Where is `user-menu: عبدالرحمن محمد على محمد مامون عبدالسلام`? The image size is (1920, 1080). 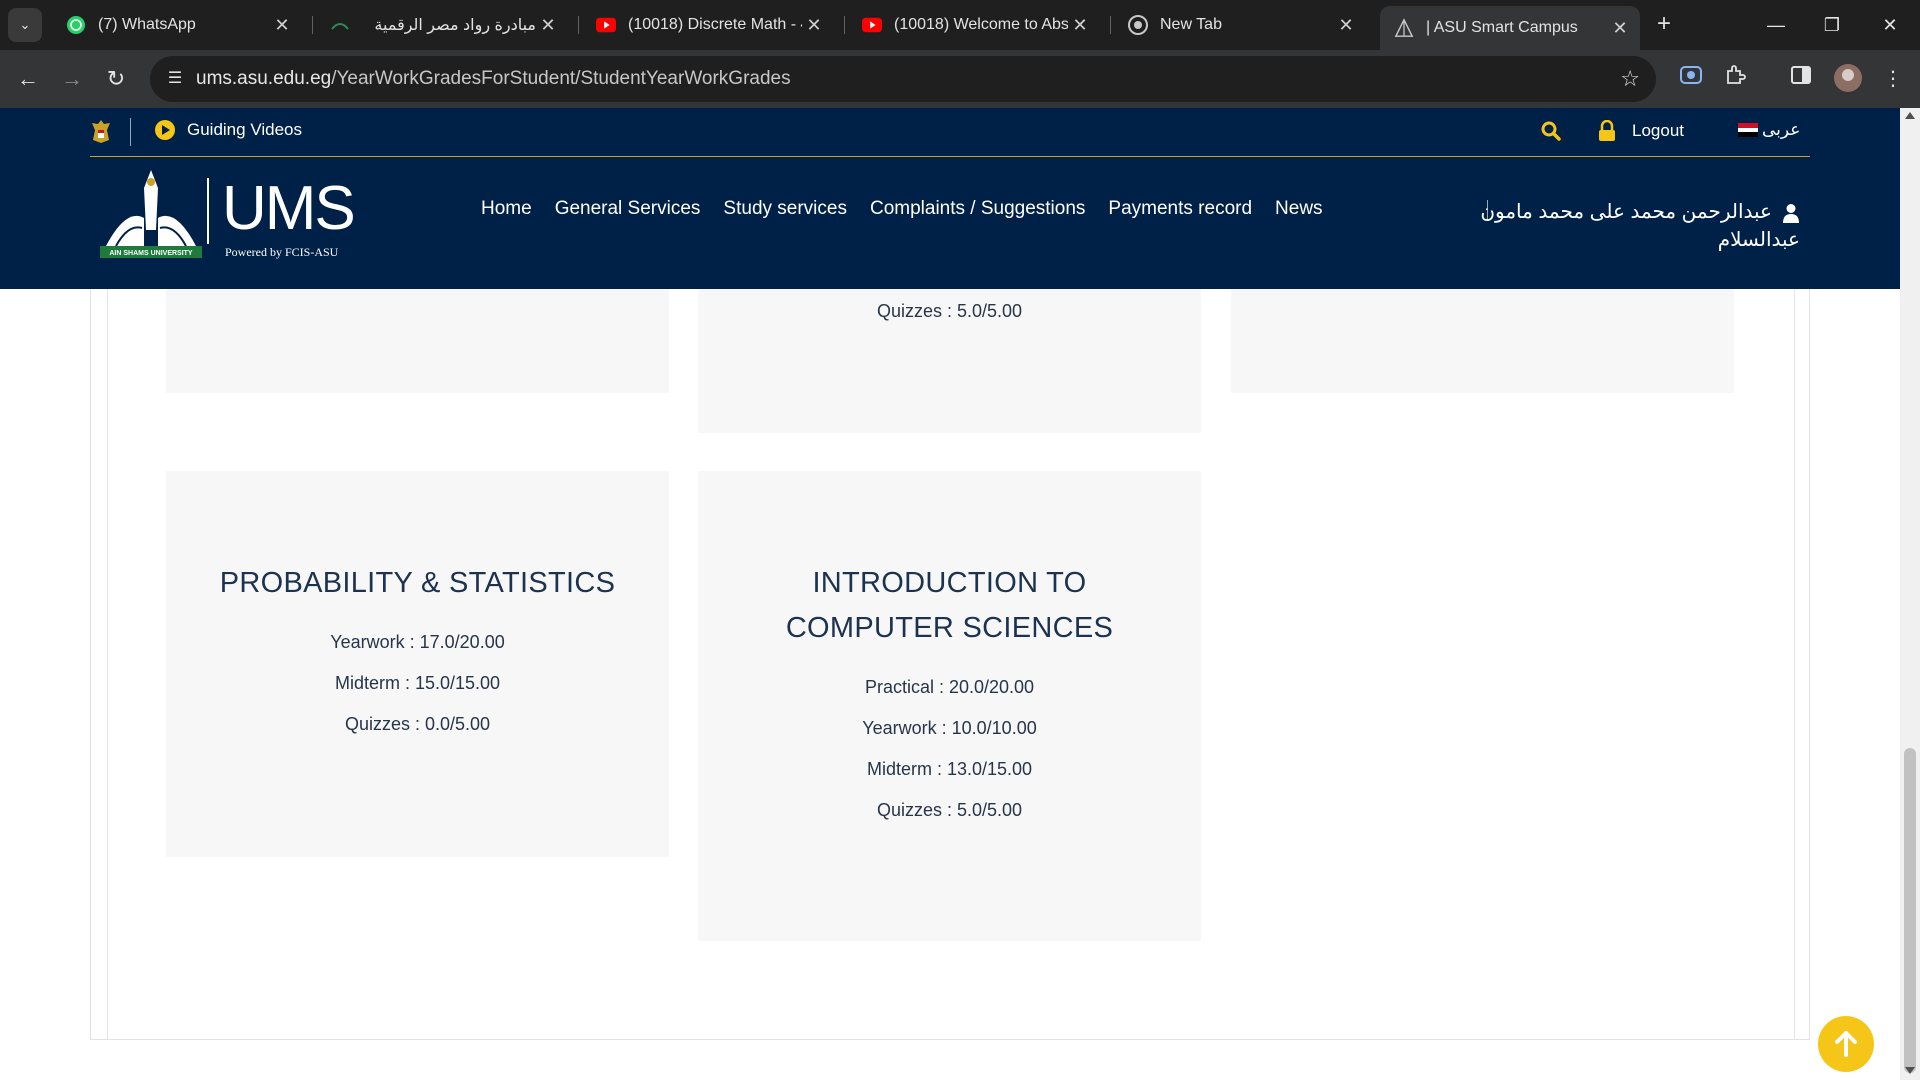
user-menu: عبدالرحمن محمد على محمد مامون عبدالسلام is located at coordinates (1630, 226).